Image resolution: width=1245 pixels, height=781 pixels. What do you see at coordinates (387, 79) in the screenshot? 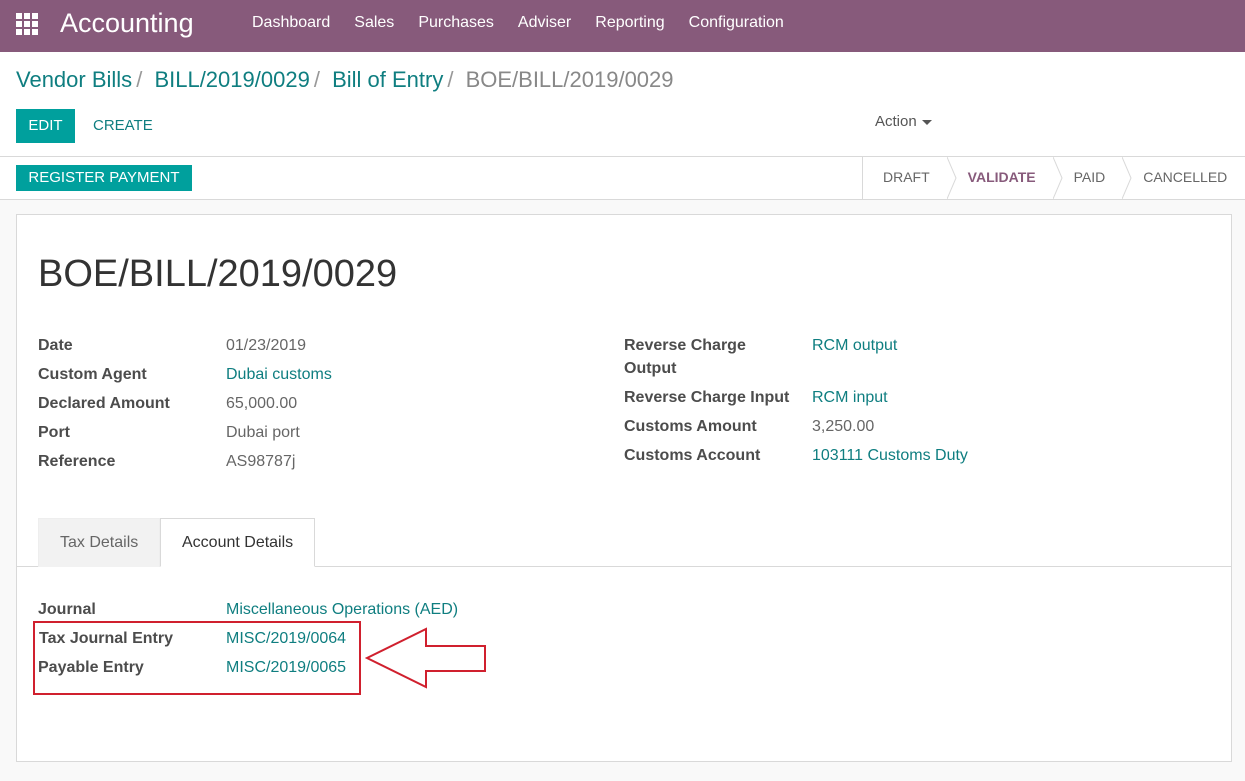
I see `breadcrumb-bill-of-entry: Bill of Entry` at bounding box center [387, 79].